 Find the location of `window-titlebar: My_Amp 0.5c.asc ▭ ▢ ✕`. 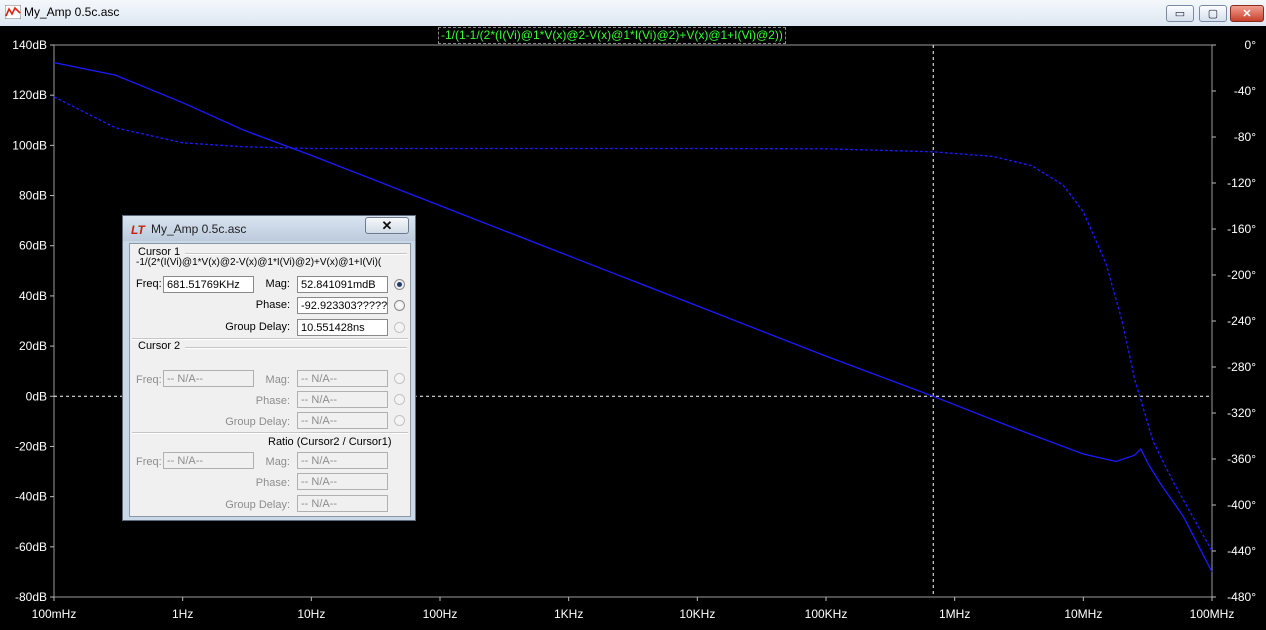

window-titlebar: My_Amp 0.5c.asc ▭ ▢ ✕ is located at coordinates (633, 13).